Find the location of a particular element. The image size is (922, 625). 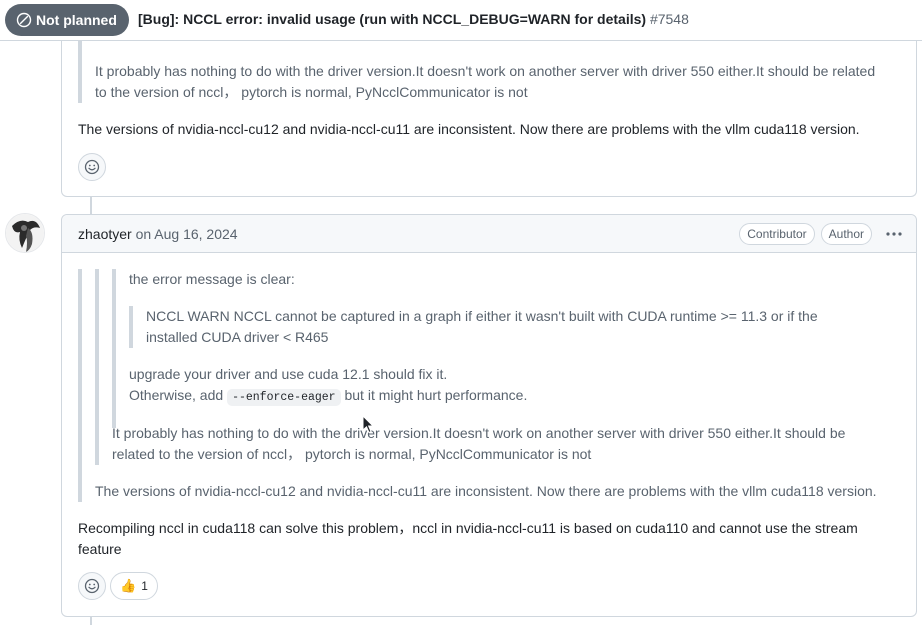

kebab-menu-button is located at coordinates (894, 234).